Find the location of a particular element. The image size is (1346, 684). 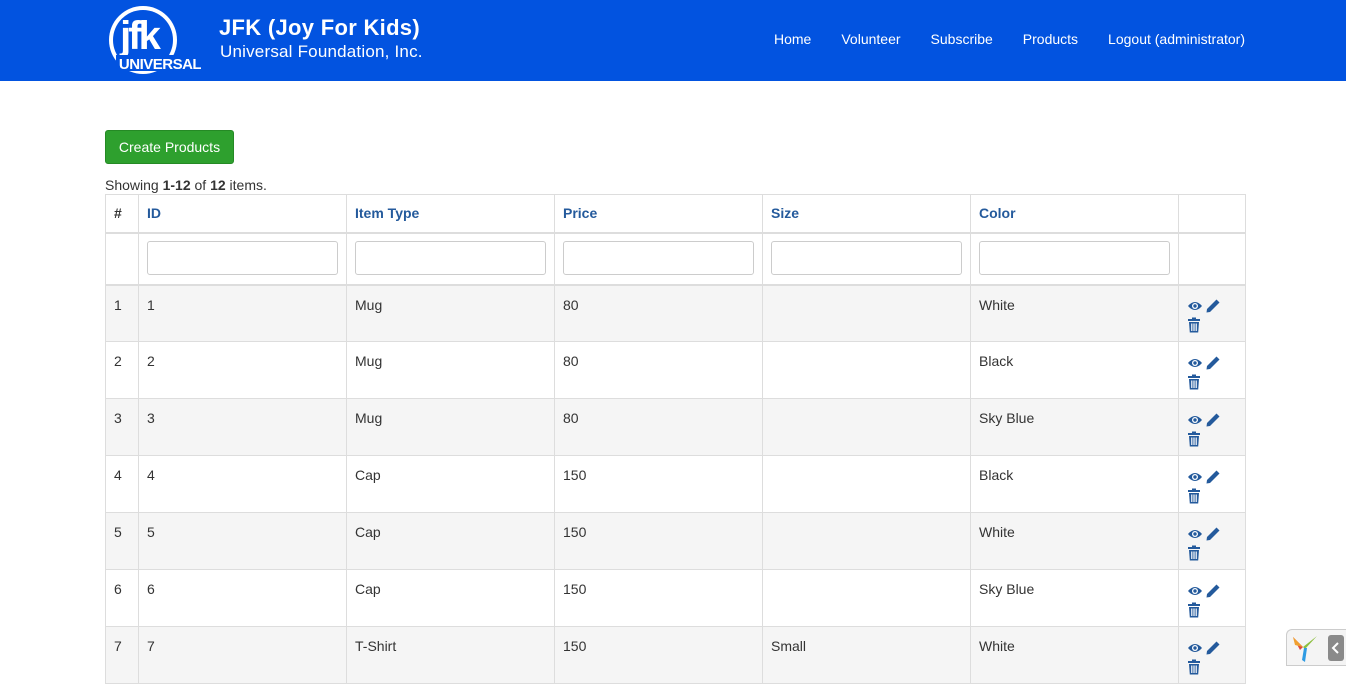

filter-price-input is located at coordinates (658, 257).